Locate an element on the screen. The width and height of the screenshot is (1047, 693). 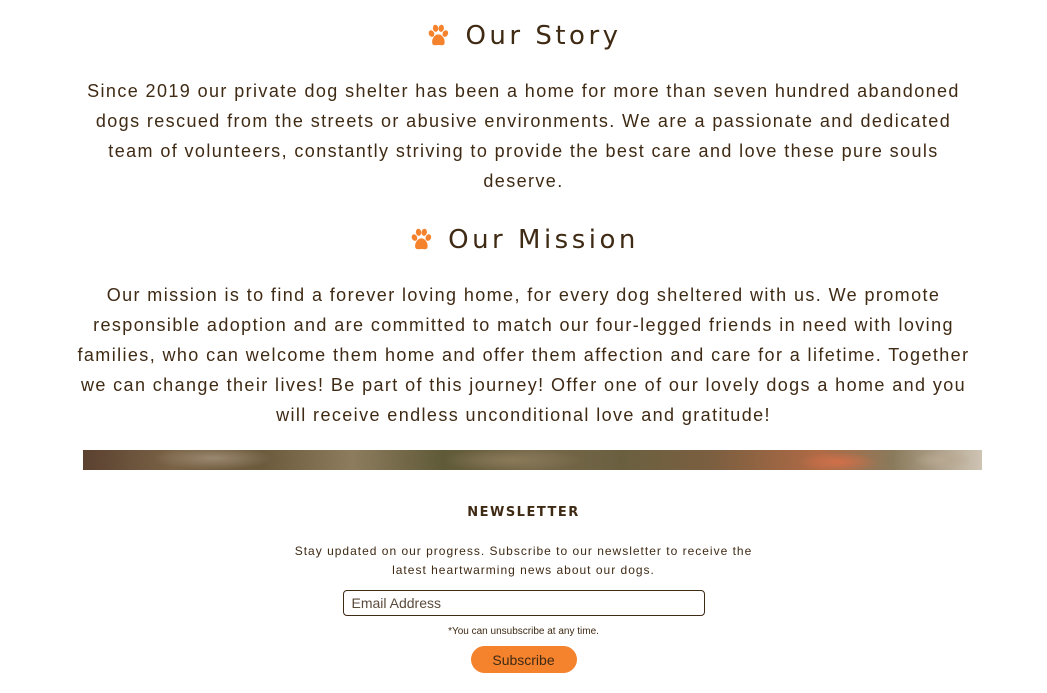
email-input is located at coordinates (523, 603).